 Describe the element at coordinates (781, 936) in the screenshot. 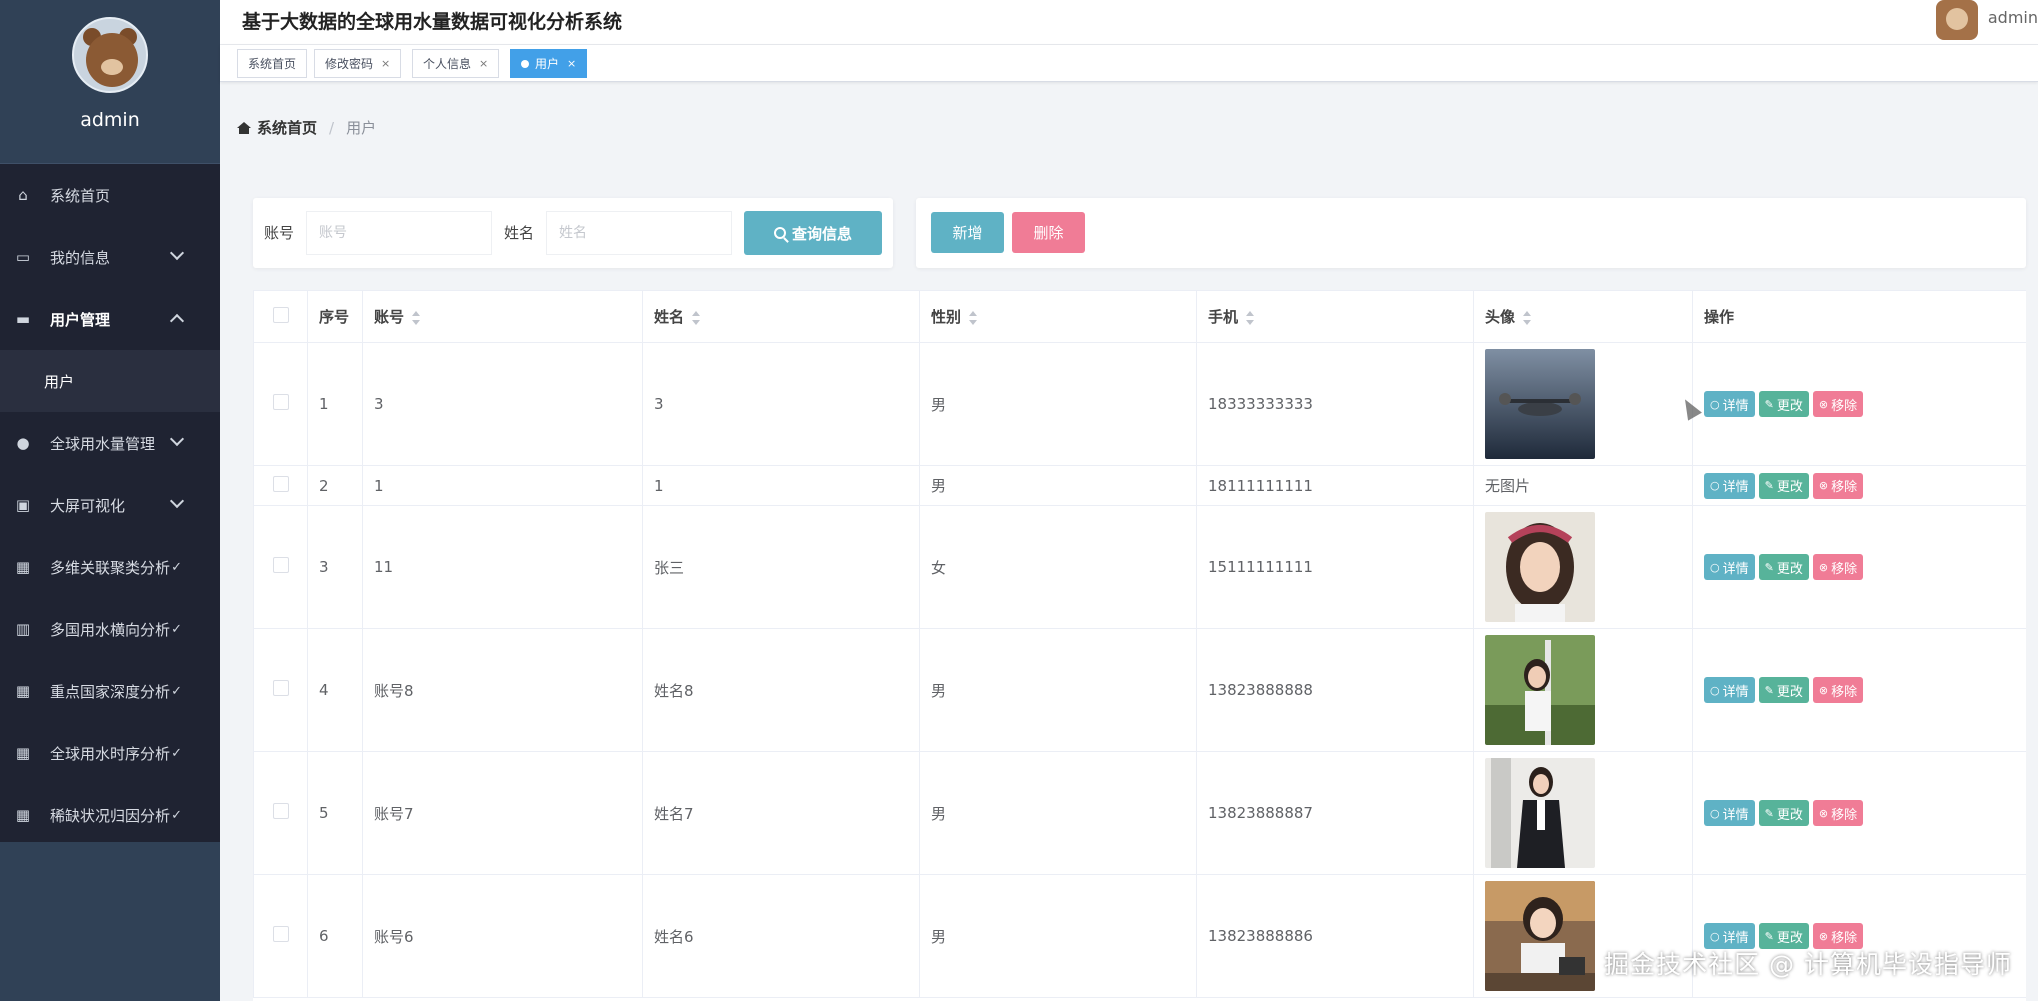

I see `cell-name: 姓名6` at that location.